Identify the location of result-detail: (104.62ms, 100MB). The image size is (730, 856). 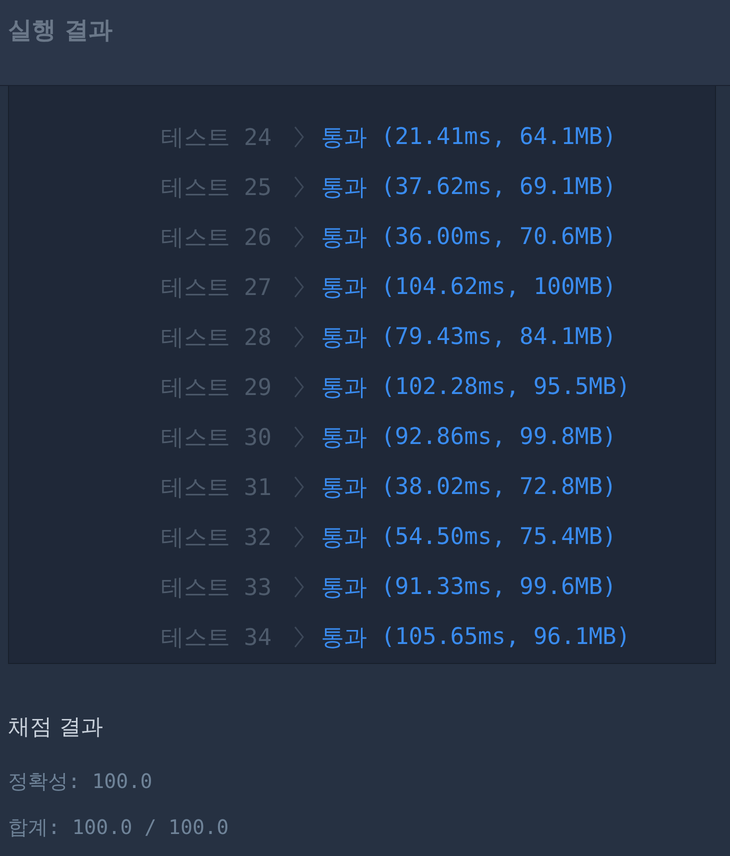
(498, 287).